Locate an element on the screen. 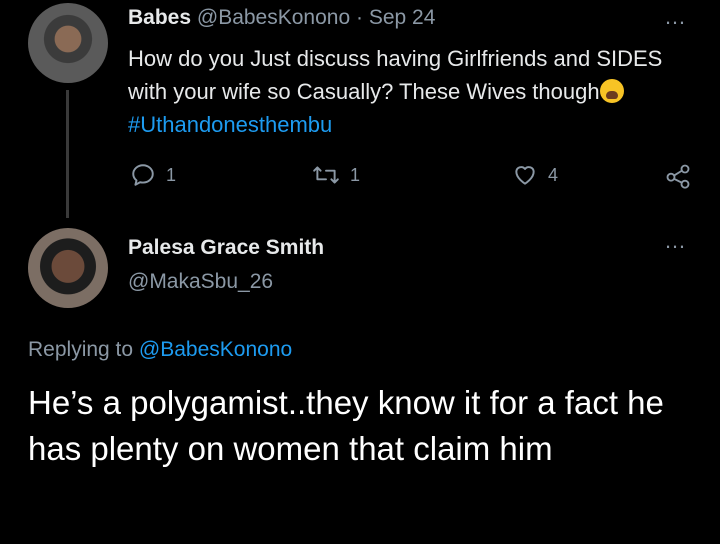  author-name: Babes is located at coordinates (159, 17).